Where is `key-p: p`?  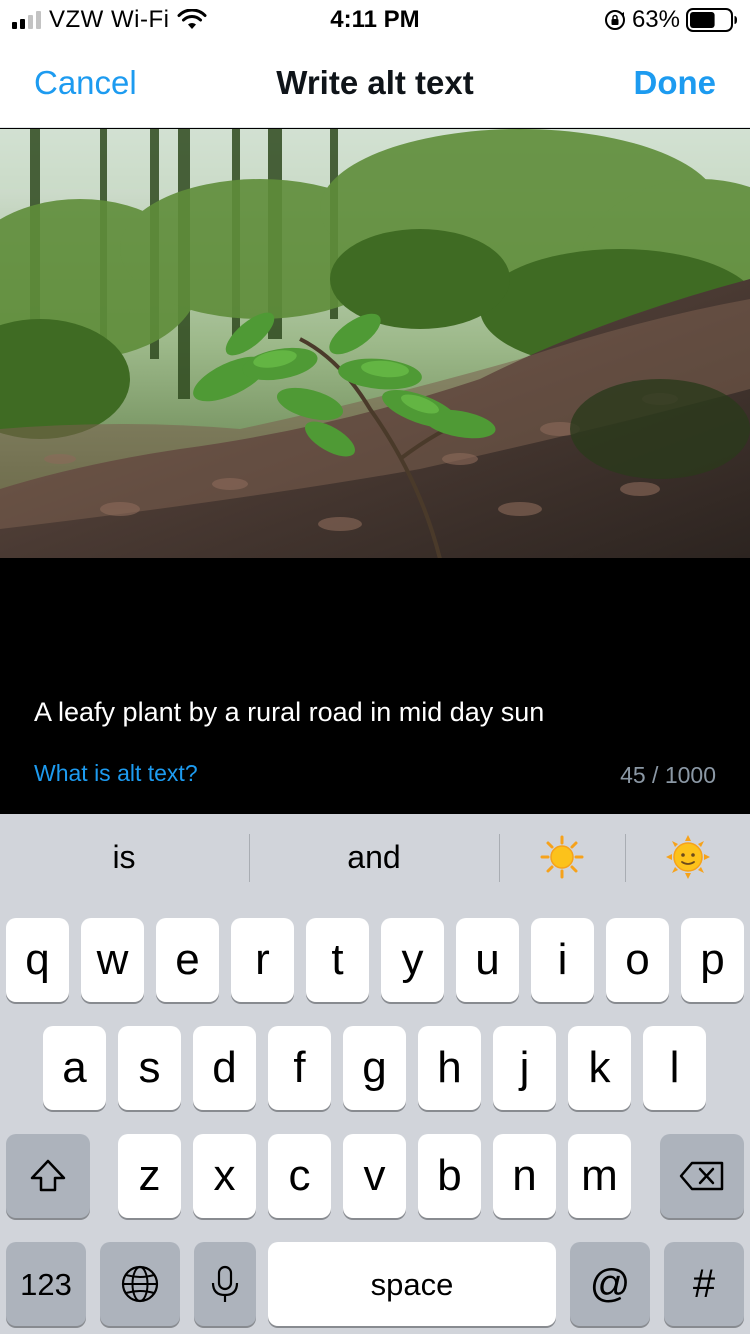 key-p: p is located at coordinates (712, 960).